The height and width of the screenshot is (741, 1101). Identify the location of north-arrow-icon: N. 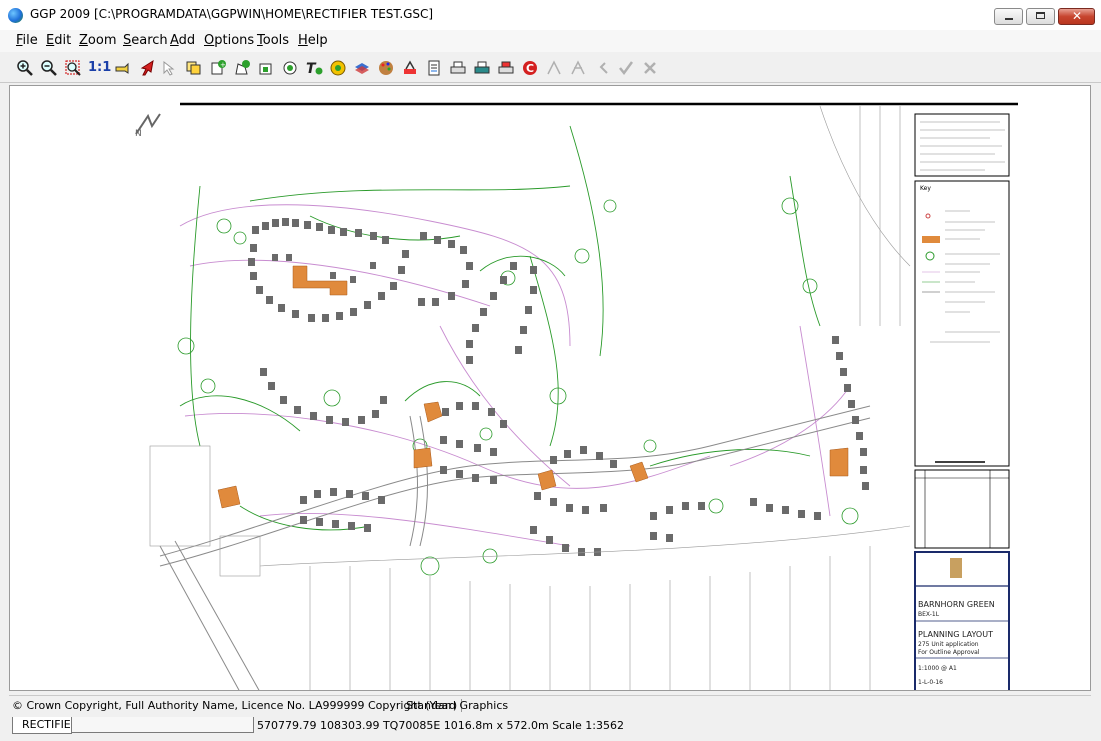
(148, 126).